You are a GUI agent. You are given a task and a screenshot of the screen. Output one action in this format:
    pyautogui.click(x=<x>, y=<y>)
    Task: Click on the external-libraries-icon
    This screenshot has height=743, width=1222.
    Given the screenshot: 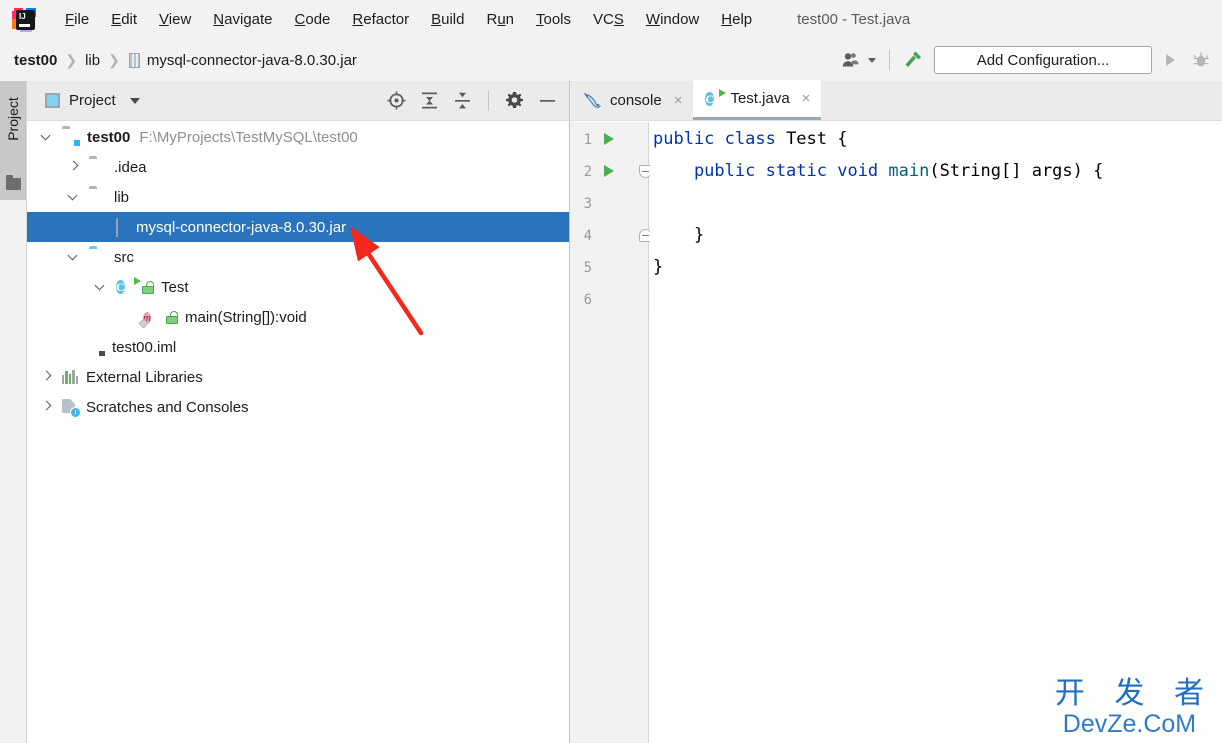 What is the action you would take?
    pyautogui.click(x=70, y=377)
    